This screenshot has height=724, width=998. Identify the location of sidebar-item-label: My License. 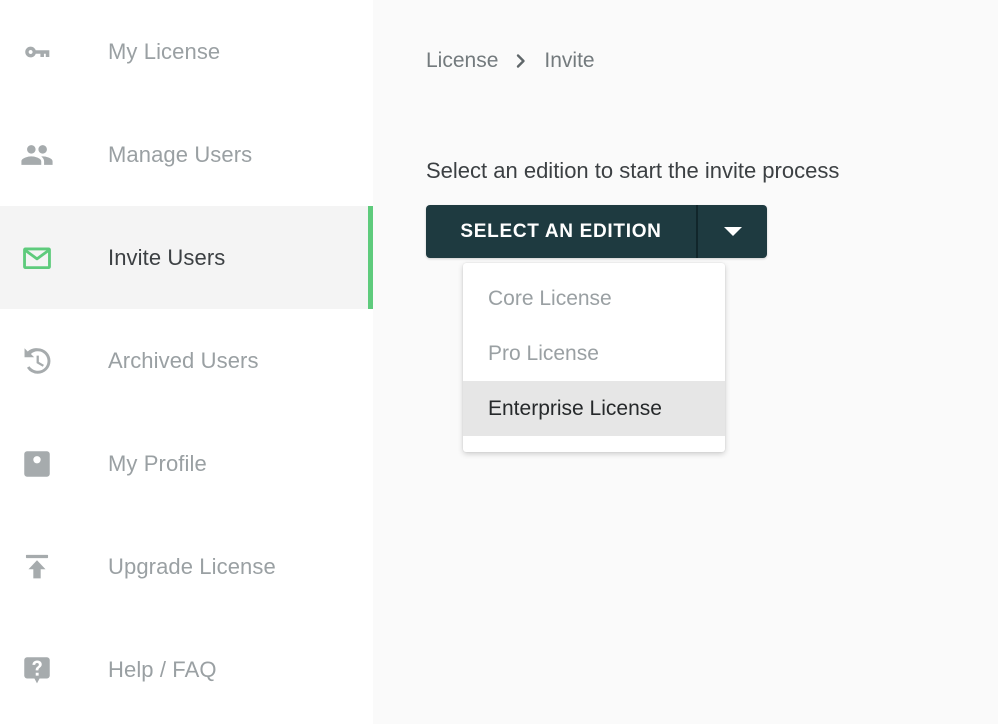
(164, 51).